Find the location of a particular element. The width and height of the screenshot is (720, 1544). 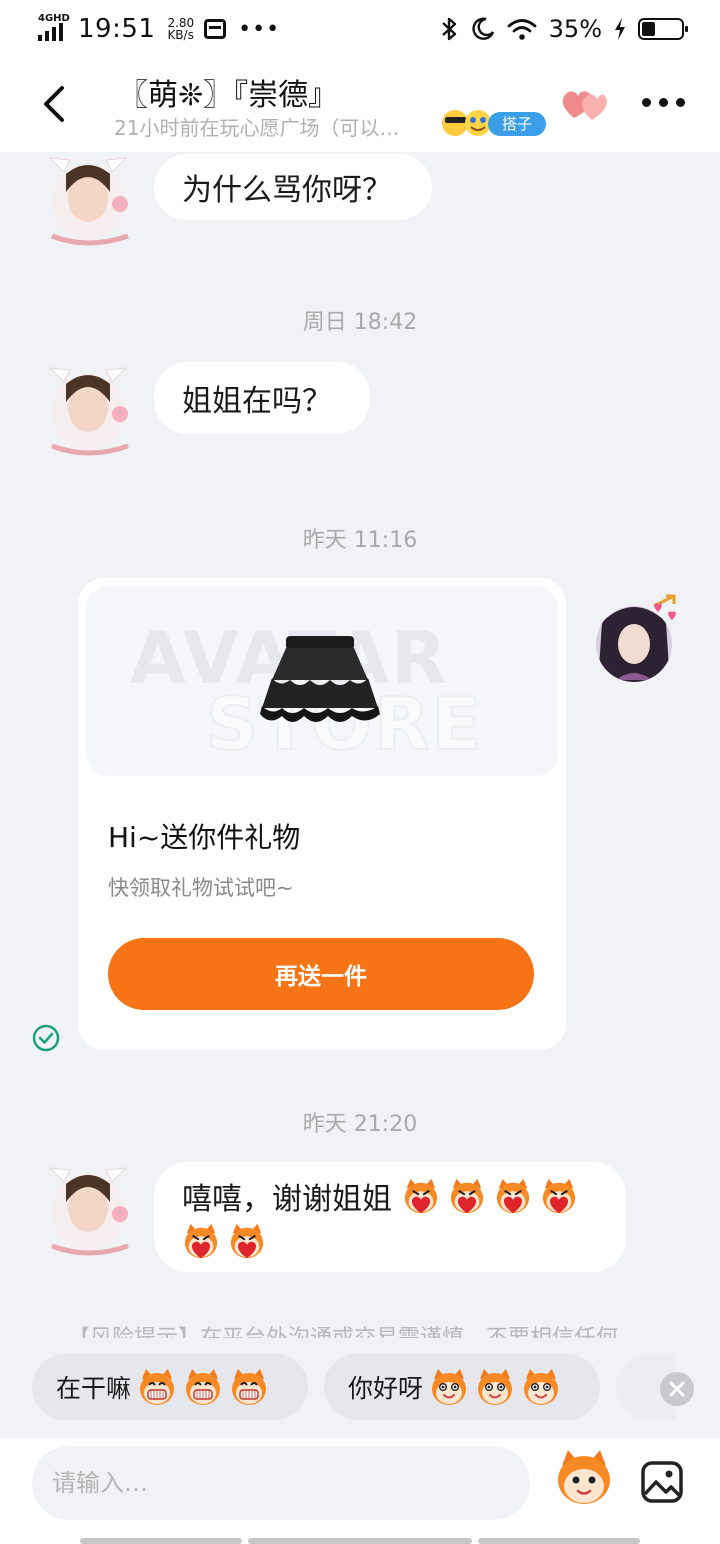

message-input is located at coordinates (281, 1483).